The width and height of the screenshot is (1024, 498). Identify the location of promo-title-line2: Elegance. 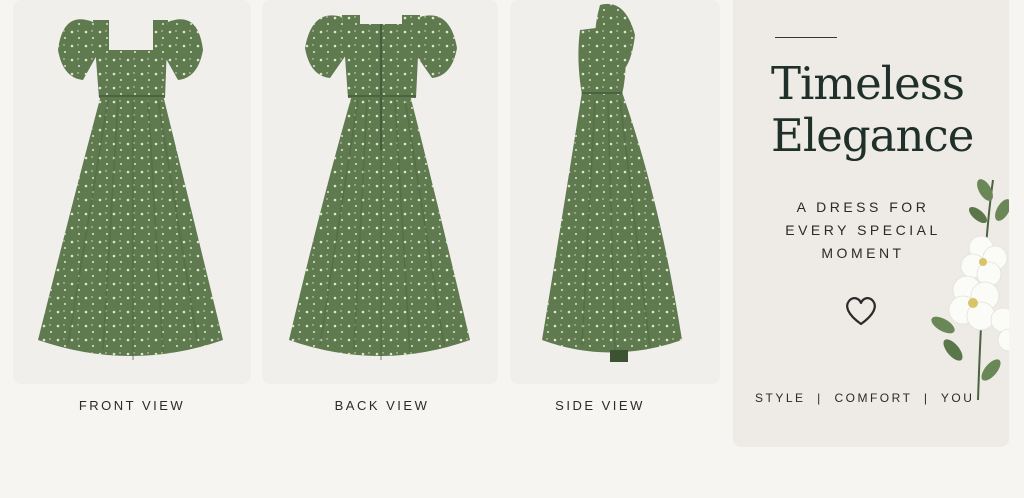
(872, 135).